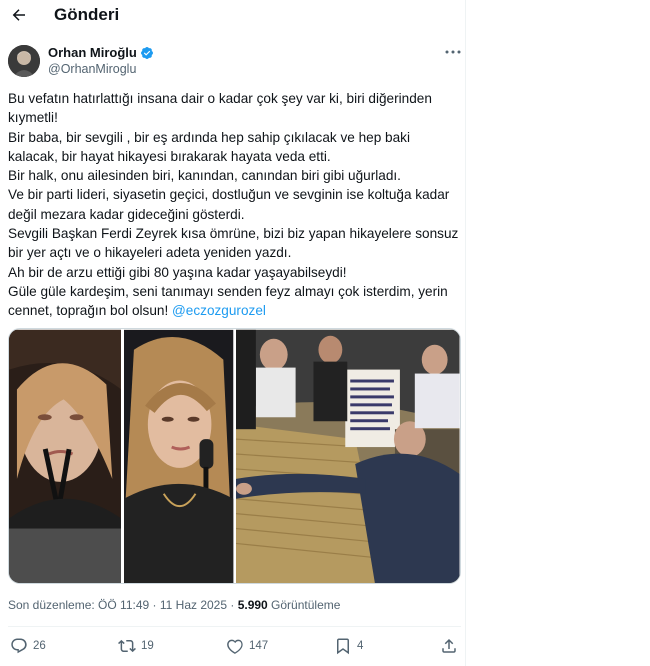 This screenshot has width=650, height=666. I want to click on media-photo-grave, so click(348, 456).